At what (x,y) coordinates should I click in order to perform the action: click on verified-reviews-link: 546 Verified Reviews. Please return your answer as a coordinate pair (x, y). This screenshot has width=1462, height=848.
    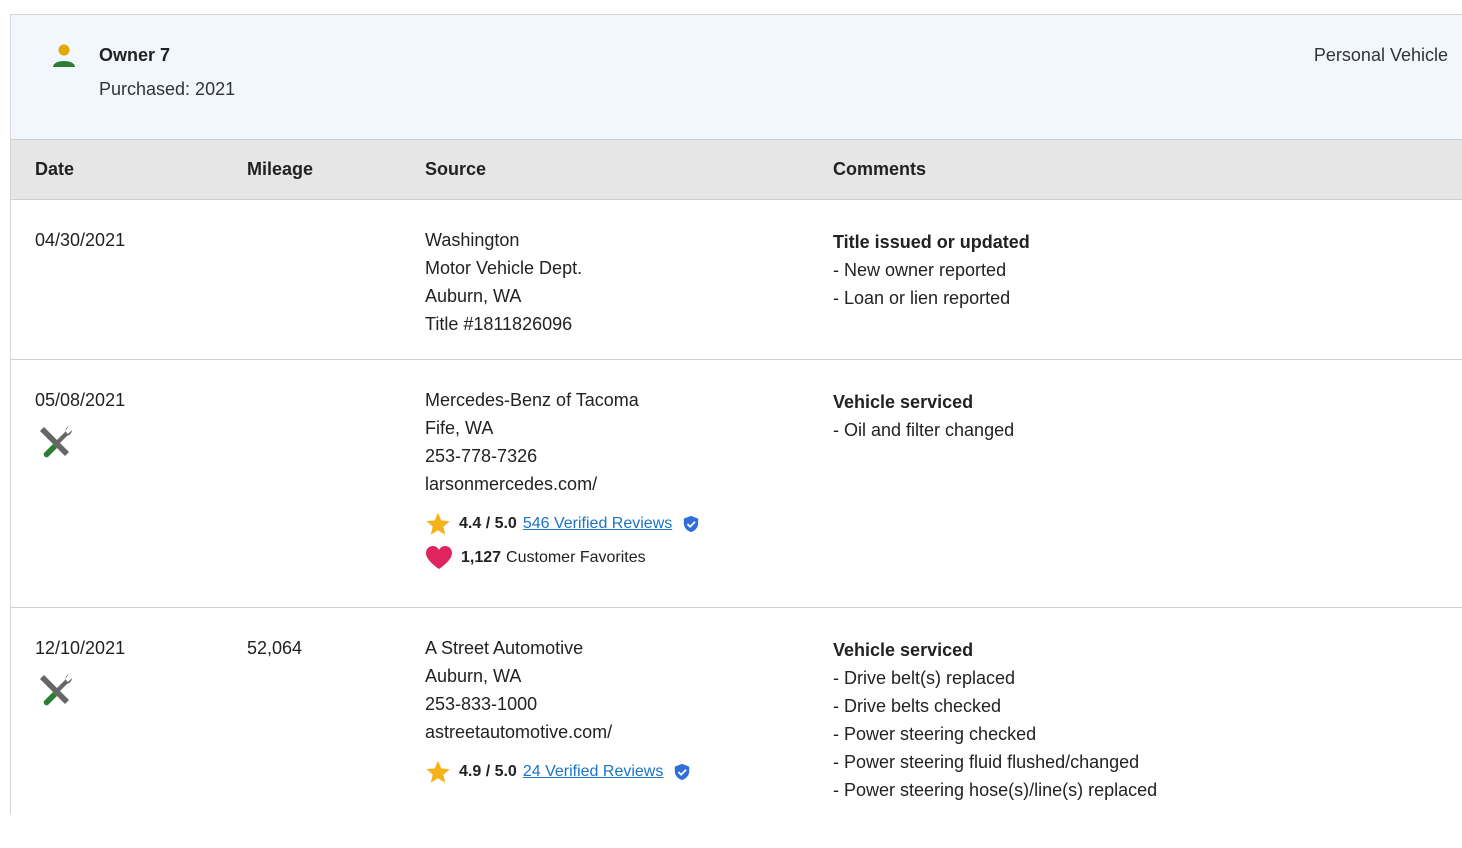
    Looking at the image, I should click on (597, 524).